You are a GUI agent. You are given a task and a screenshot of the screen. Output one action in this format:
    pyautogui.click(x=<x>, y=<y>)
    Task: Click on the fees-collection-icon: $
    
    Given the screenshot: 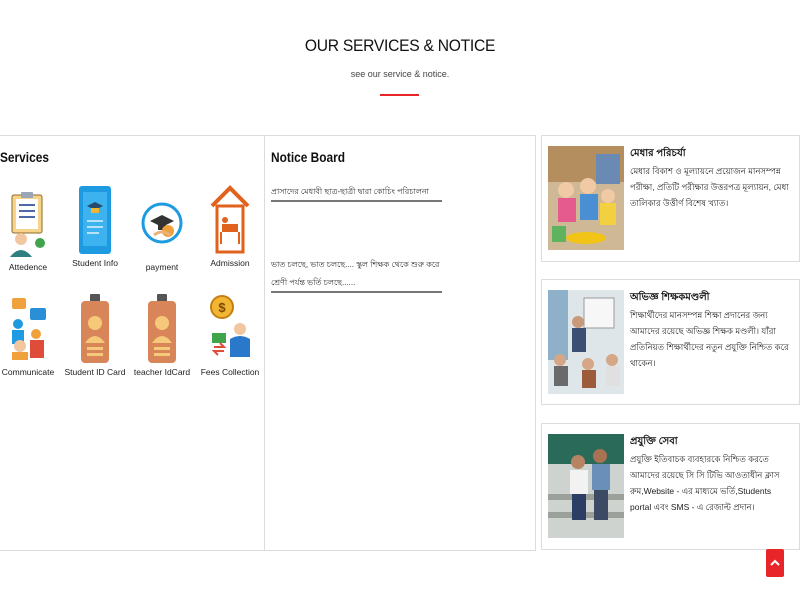 What is the action you would take?
    pyautogui.click(x=230, y=329)
    